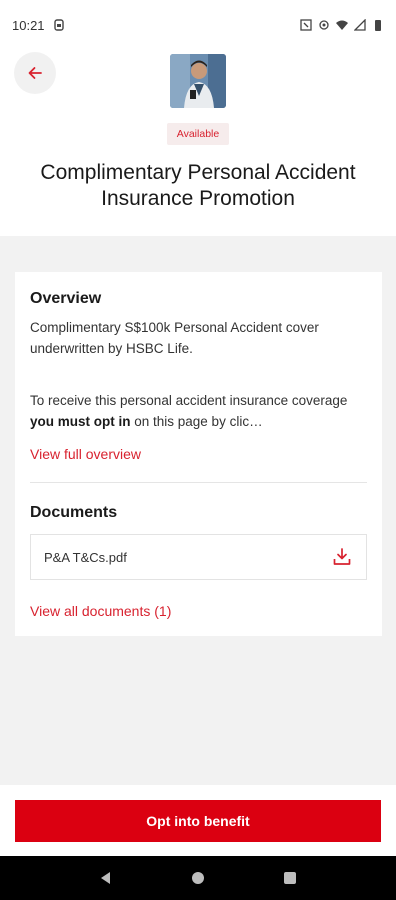 This screenshot has height=900, width=396. Describe the element at coordinates (324, 25) in the screenshot. I see `vibrate-icon` at that location.